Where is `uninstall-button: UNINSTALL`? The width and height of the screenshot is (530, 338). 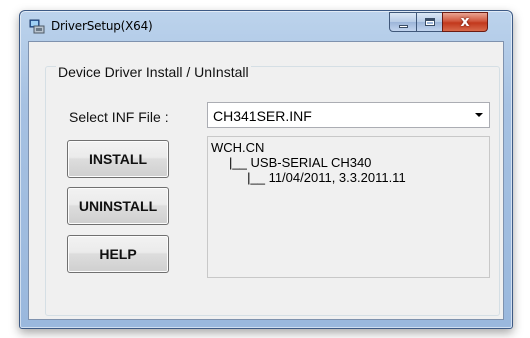 uninstall-button: UNINSTALL is located at coordinates (118, 206).